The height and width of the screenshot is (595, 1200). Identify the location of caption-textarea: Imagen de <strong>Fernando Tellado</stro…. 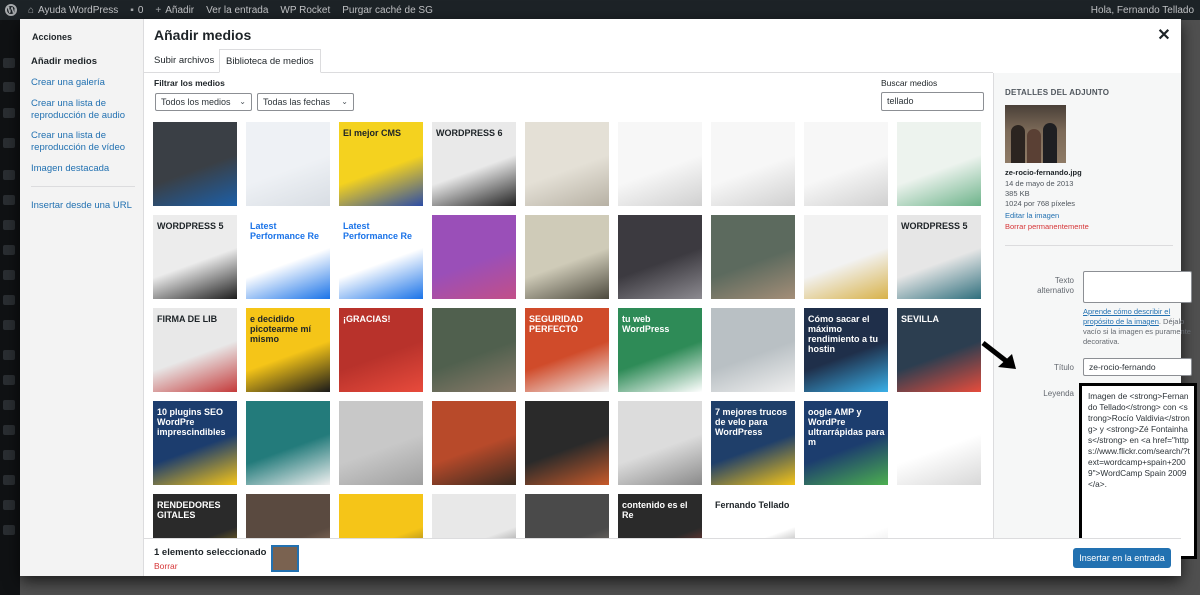
(1138, 471).